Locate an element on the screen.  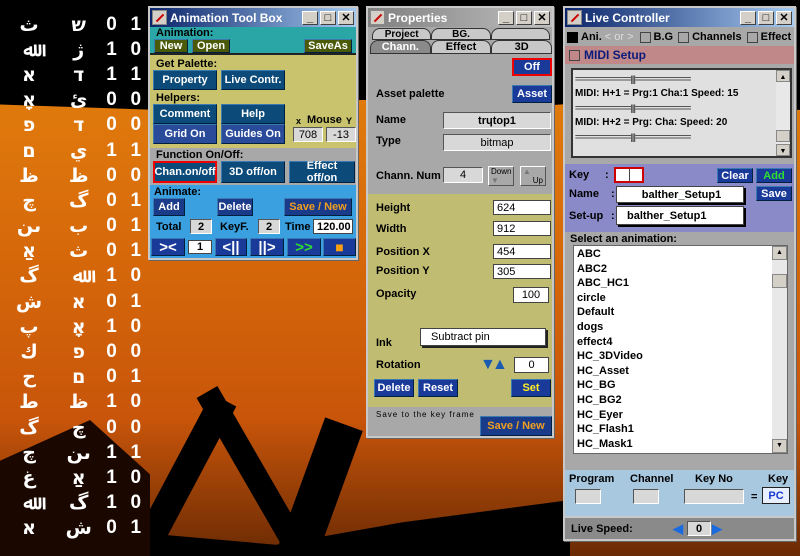
height-input: 624 is located at coordinates (522, 207).